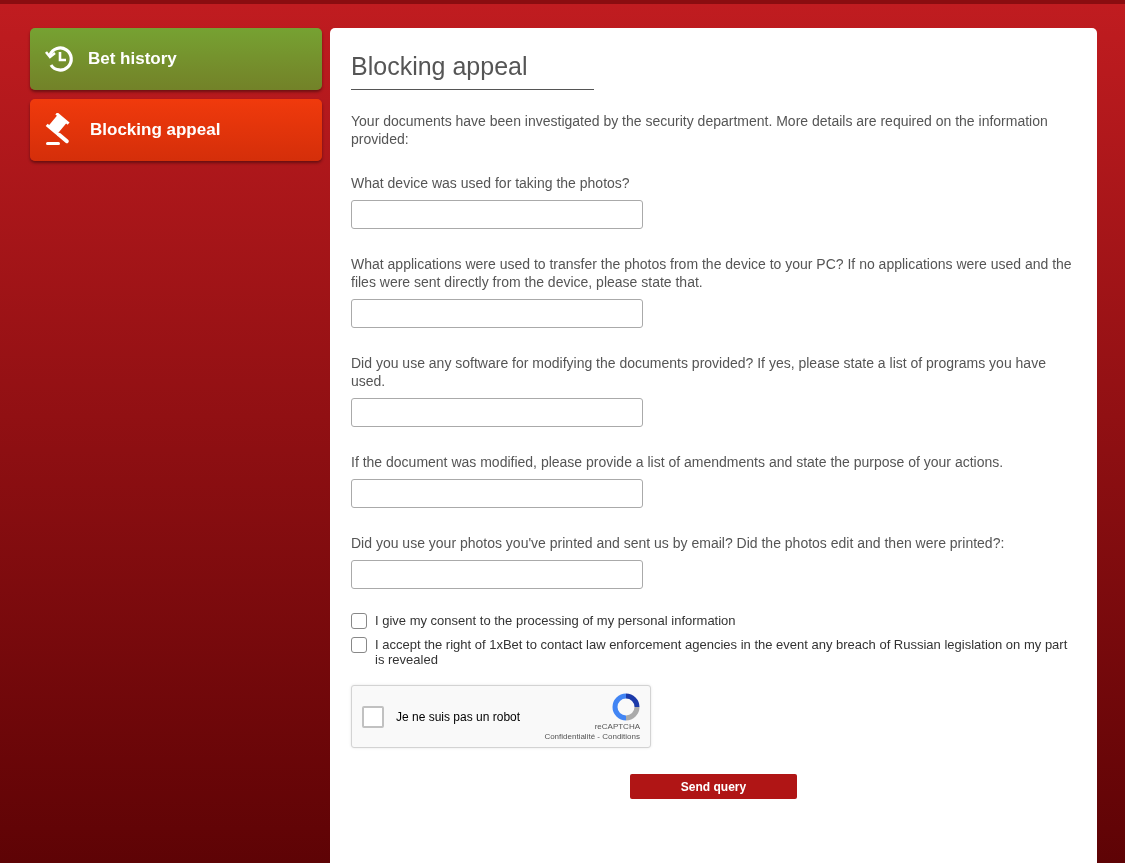 The width and height of the screenshot is (1125, 863). What do you see at coordinates (592, 736) in the screenshot?
I see `recaptcha-links: Confidentialité - Conditions` at bounding box center [592, 736].